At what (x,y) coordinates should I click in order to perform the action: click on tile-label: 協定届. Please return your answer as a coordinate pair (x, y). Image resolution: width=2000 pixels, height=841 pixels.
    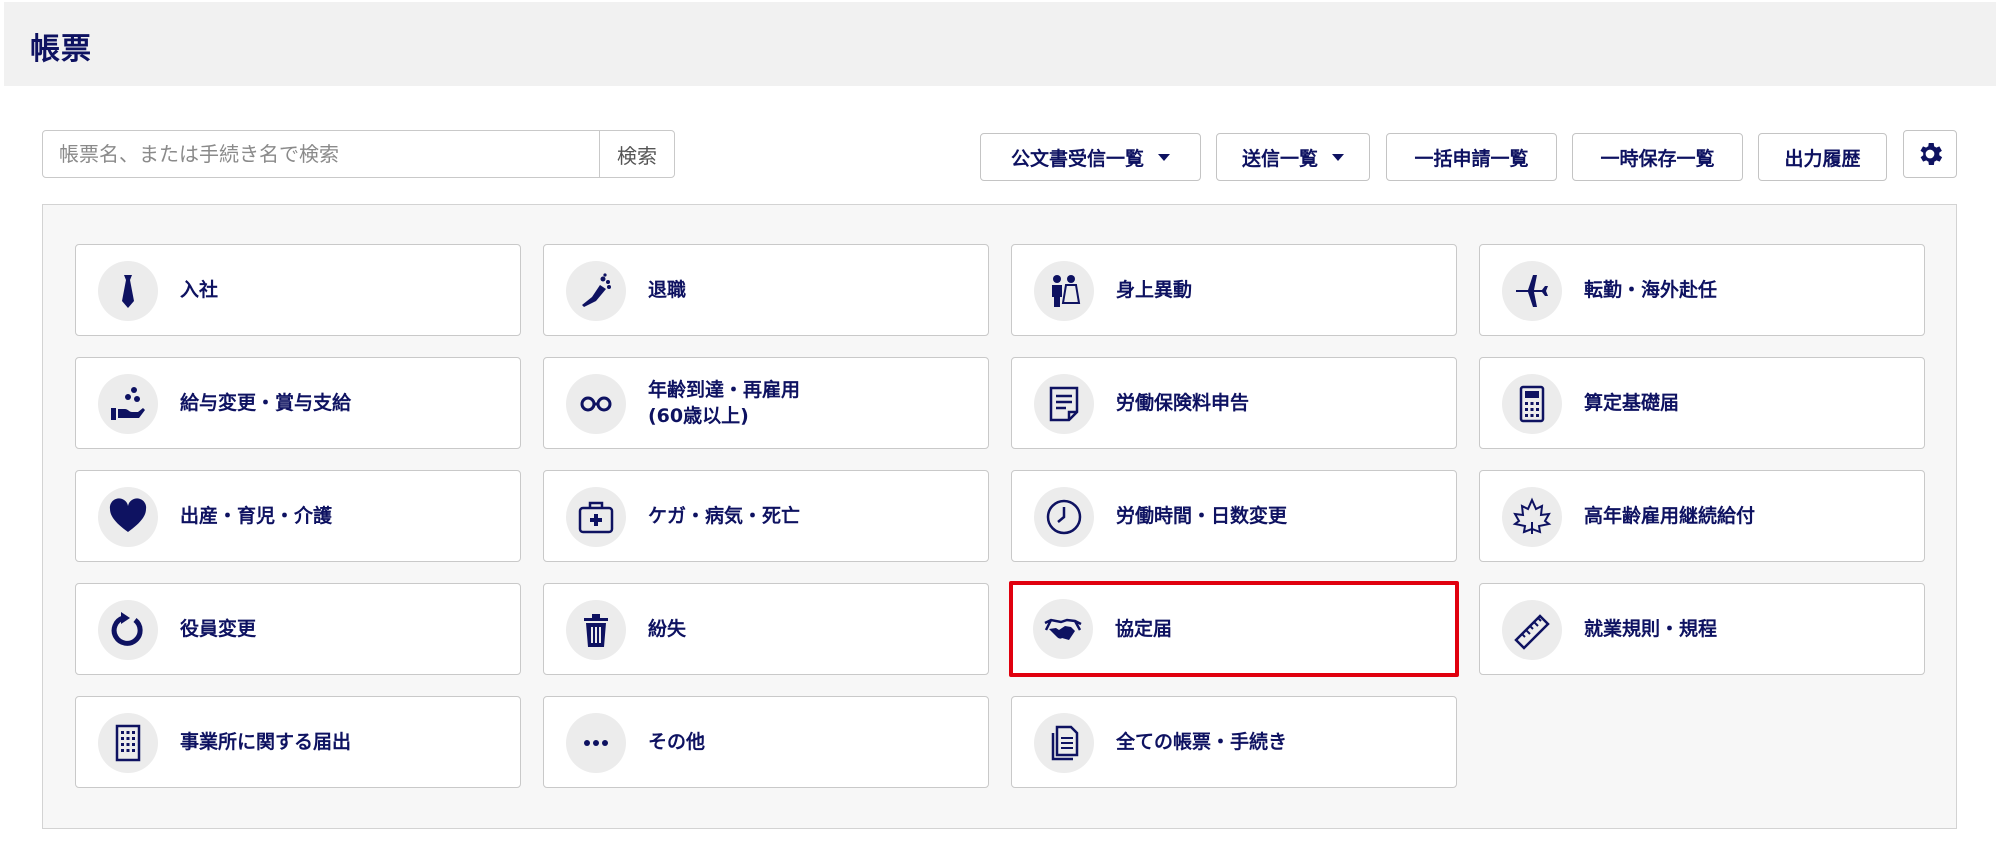
    Looking at the image, I should click on (1144, 629).